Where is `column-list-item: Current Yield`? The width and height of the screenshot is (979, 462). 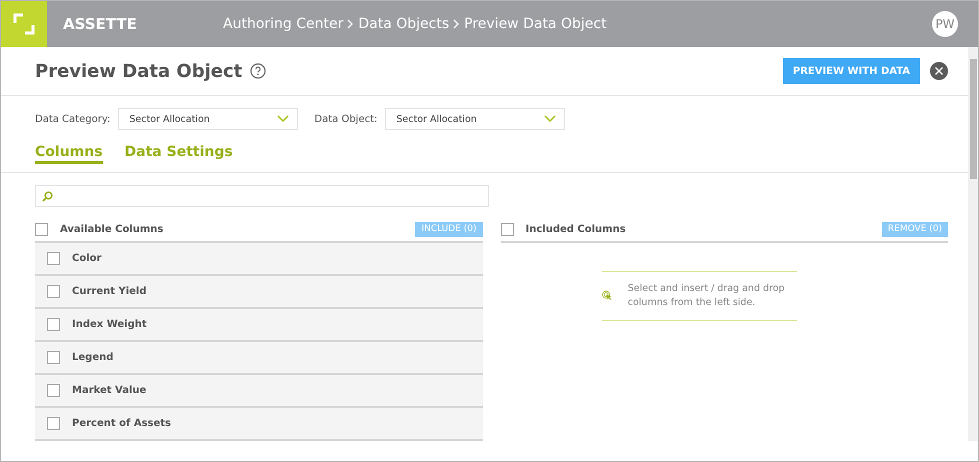 column-list-item: Current Yield is located at coordinates (258, 292).